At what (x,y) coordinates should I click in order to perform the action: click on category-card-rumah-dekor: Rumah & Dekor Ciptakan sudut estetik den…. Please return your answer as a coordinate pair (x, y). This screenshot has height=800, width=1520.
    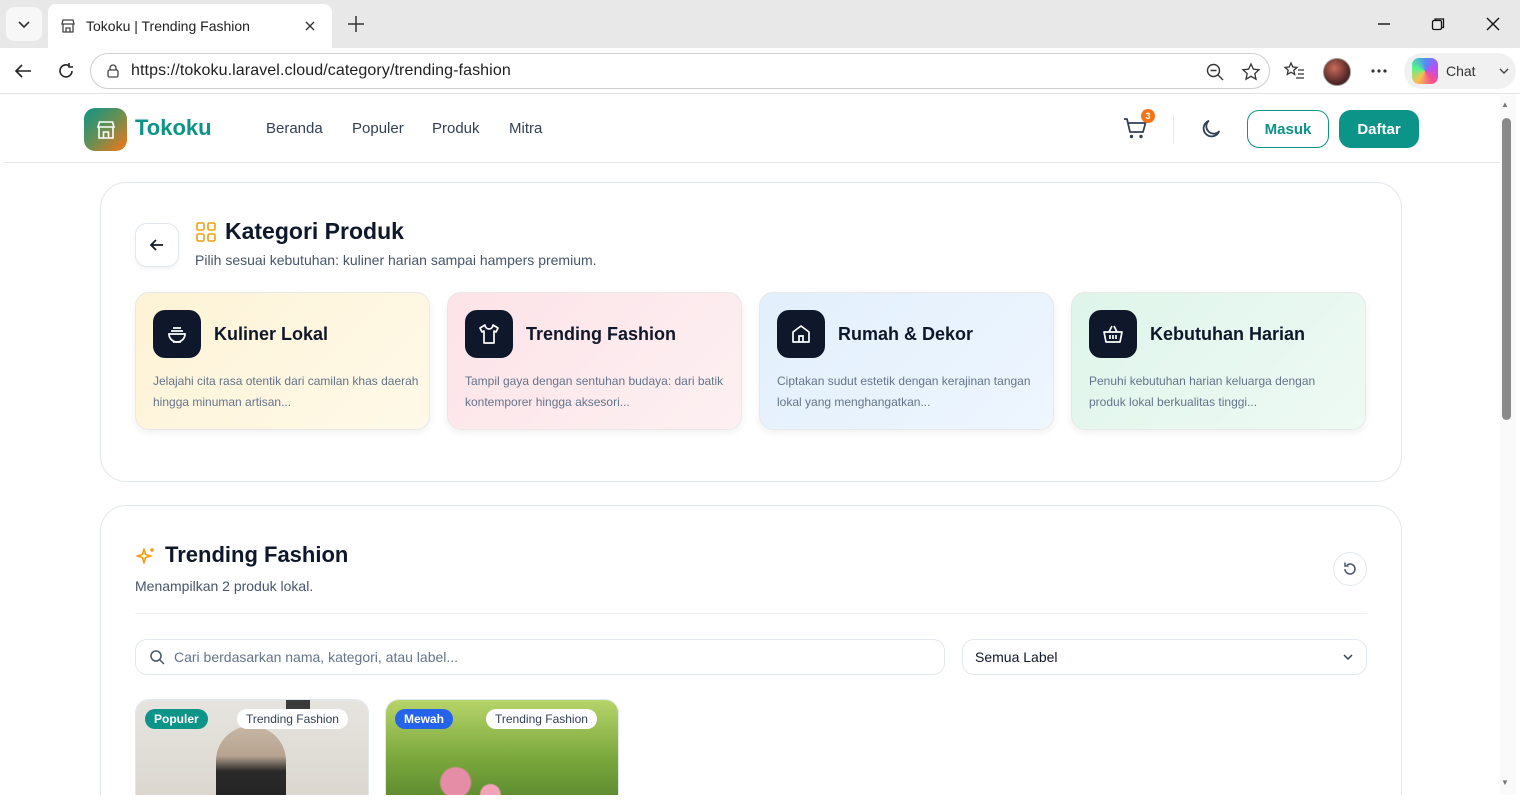
    Looking at the image, I should click on (906, 361).